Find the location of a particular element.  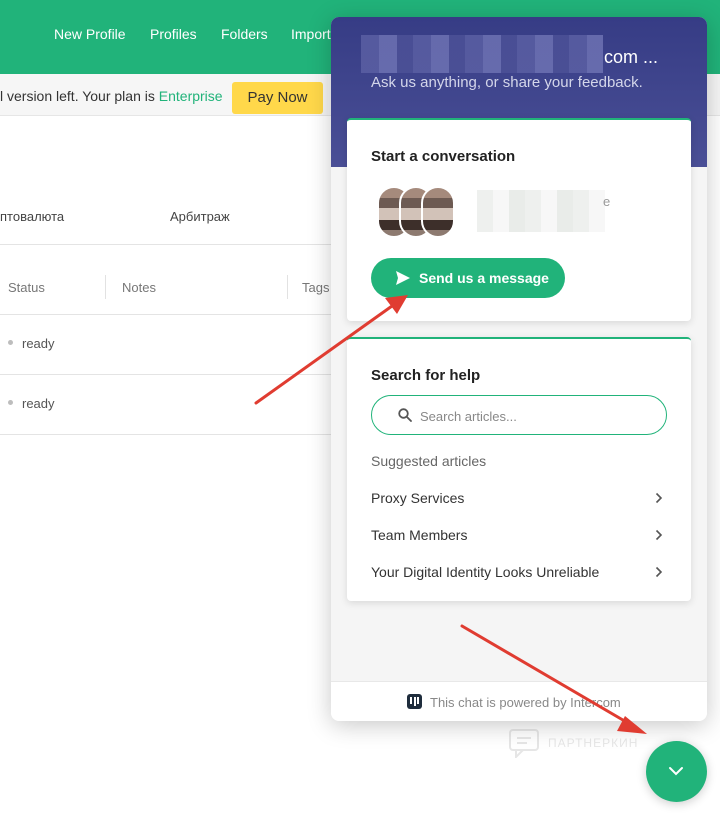

article-label: Your Digital Identity Looks Unreliable is located at coordinates (485, 572).